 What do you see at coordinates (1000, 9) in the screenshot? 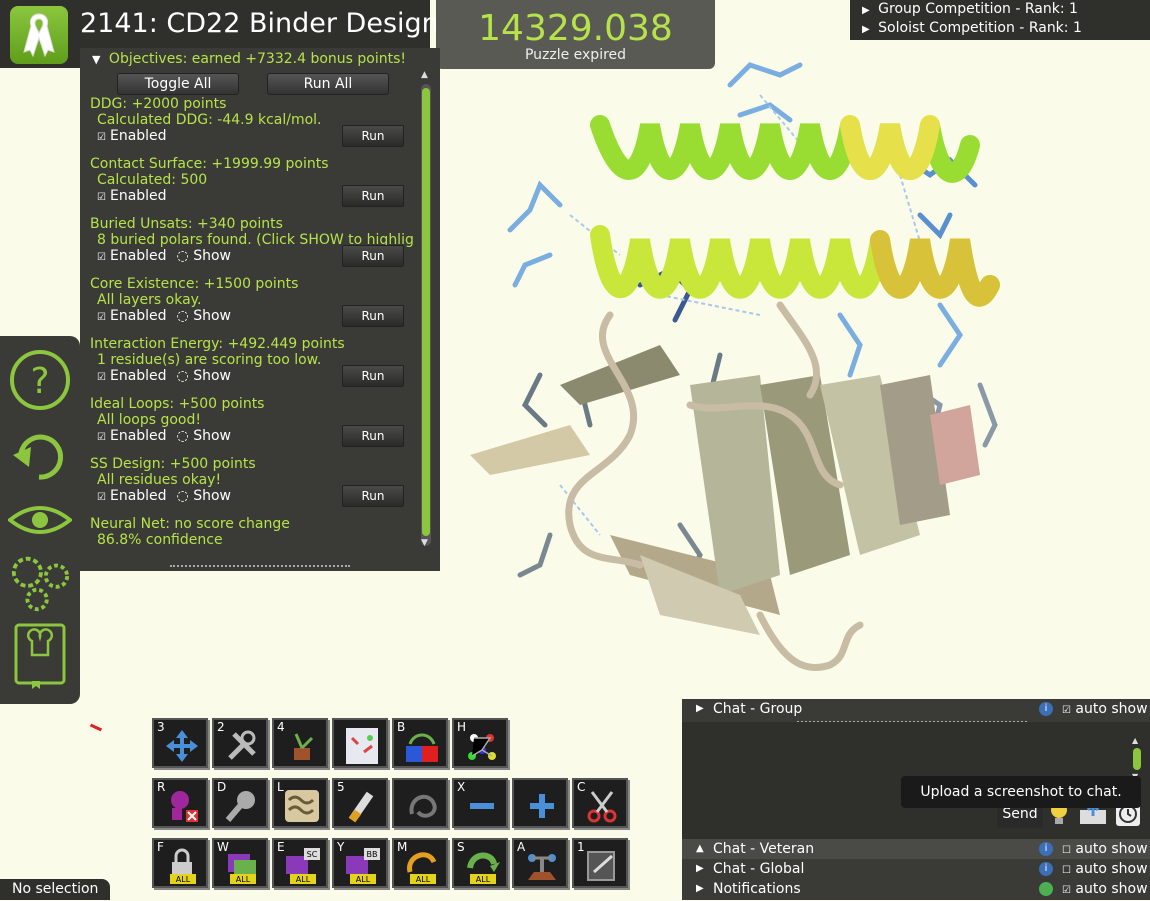
I see `group-competition-row: ▶ Group Competition - Rank: 1` at bounding box center [1000, 9].